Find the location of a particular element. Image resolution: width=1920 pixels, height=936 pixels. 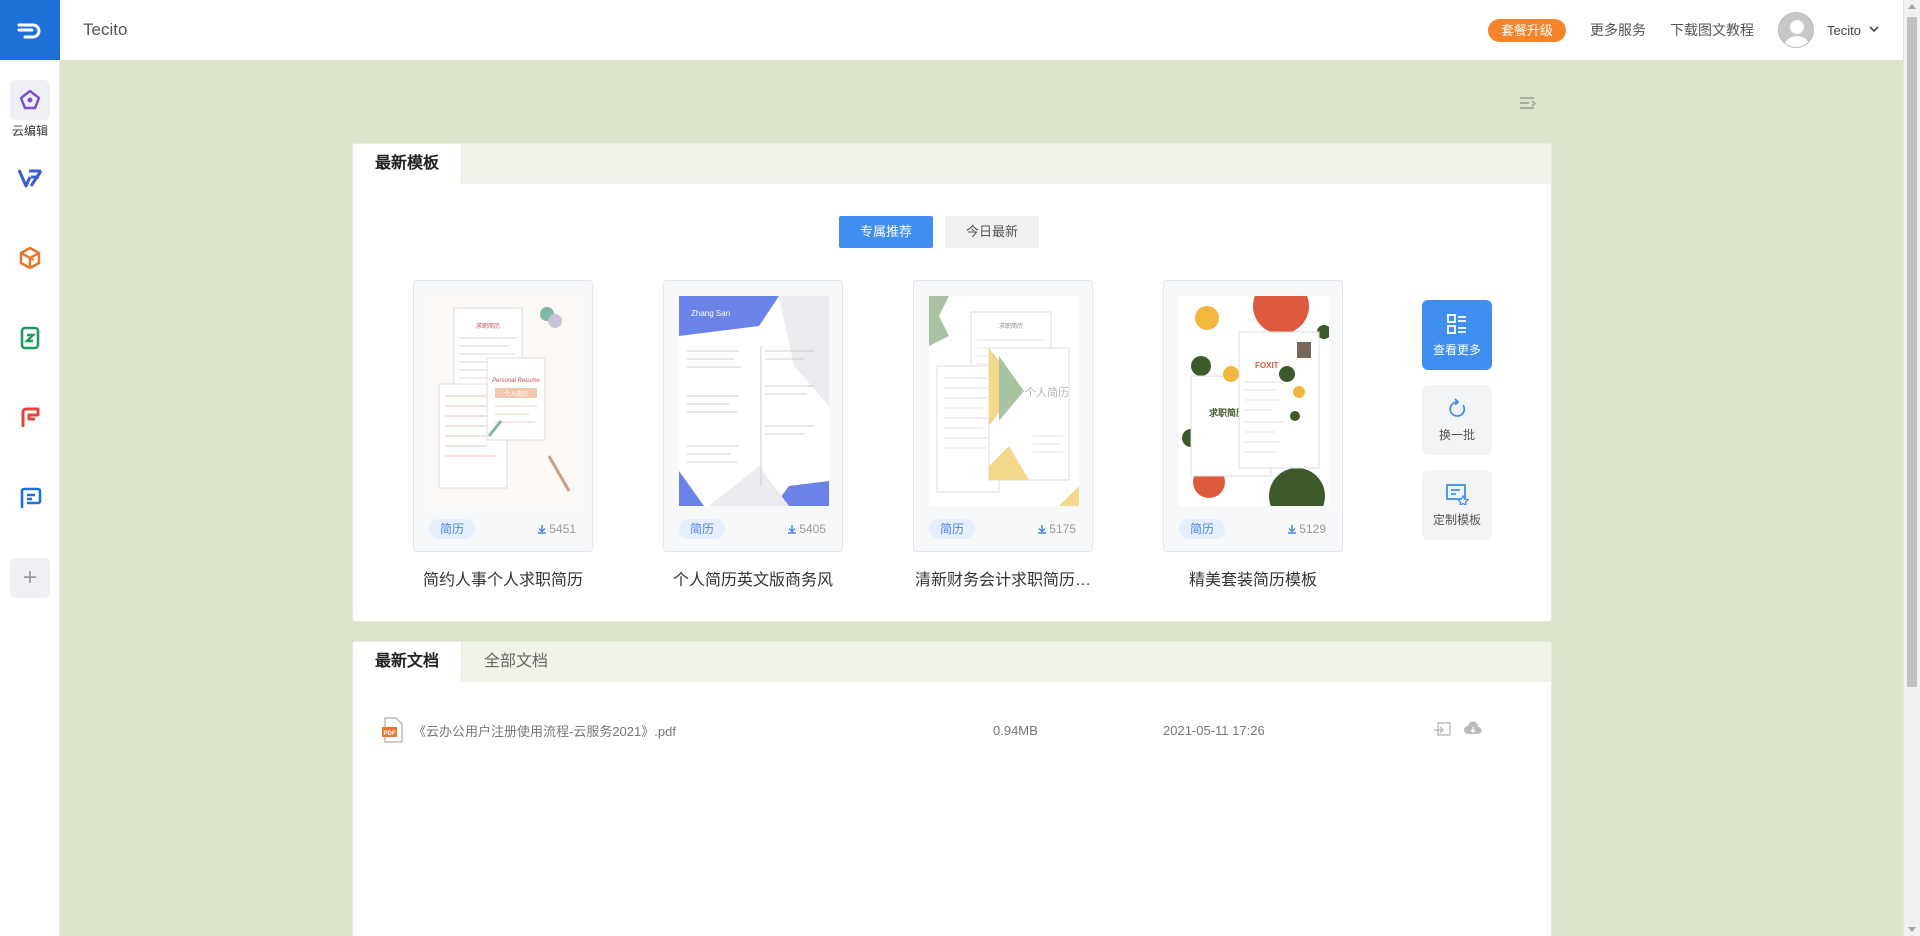

template-filter: 专属推荐 今日最新 is located at coordinates (945, 232).